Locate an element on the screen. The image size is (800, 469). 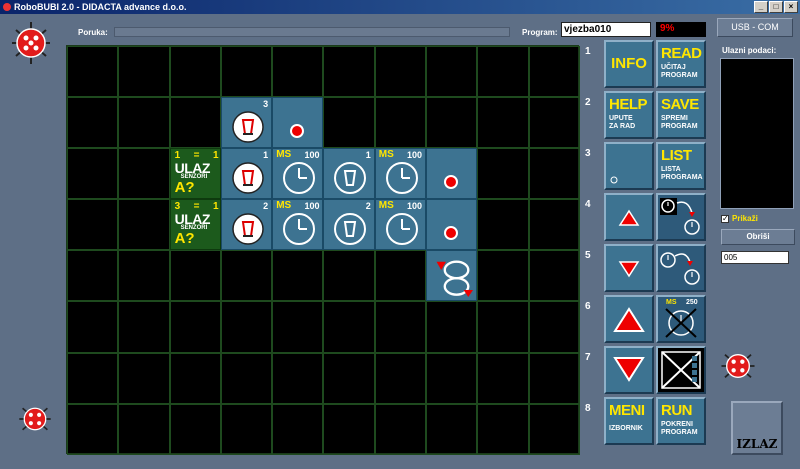
input-condition-tile: 1 = 1 ULAZ SENZORI A? is located at coordinates (195, 174).